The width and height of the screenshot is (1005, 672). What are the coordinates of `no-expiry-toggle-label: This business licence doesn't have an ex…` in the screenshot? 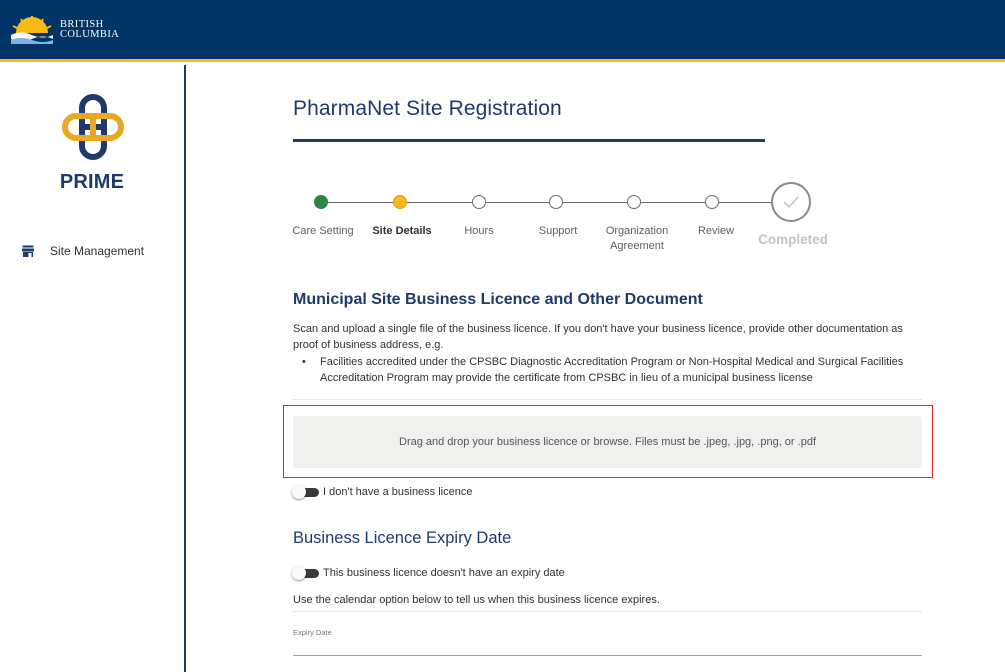 It's located at (444, 573).